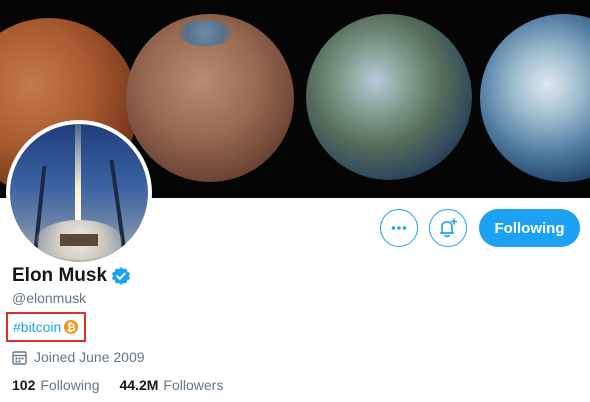 This screenshot has height=402, width=590. I want to click on more-options-button, so click(399, 228).